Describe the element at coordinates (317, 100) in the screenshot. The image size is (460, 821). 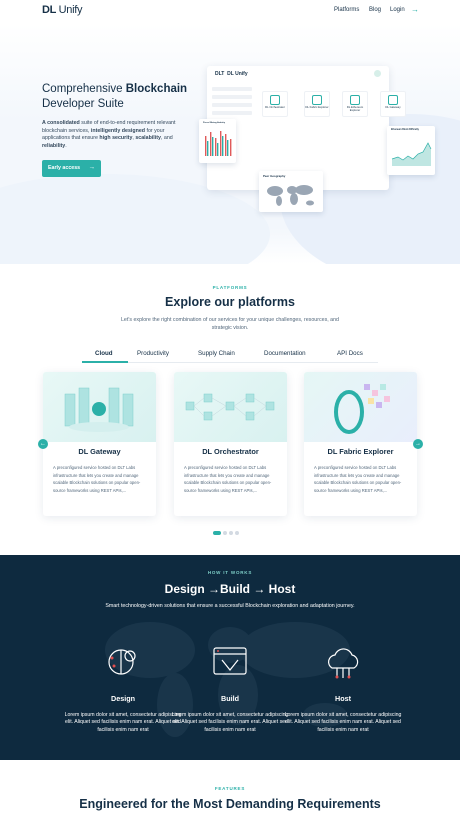
I see `fabric-icon` at that location.